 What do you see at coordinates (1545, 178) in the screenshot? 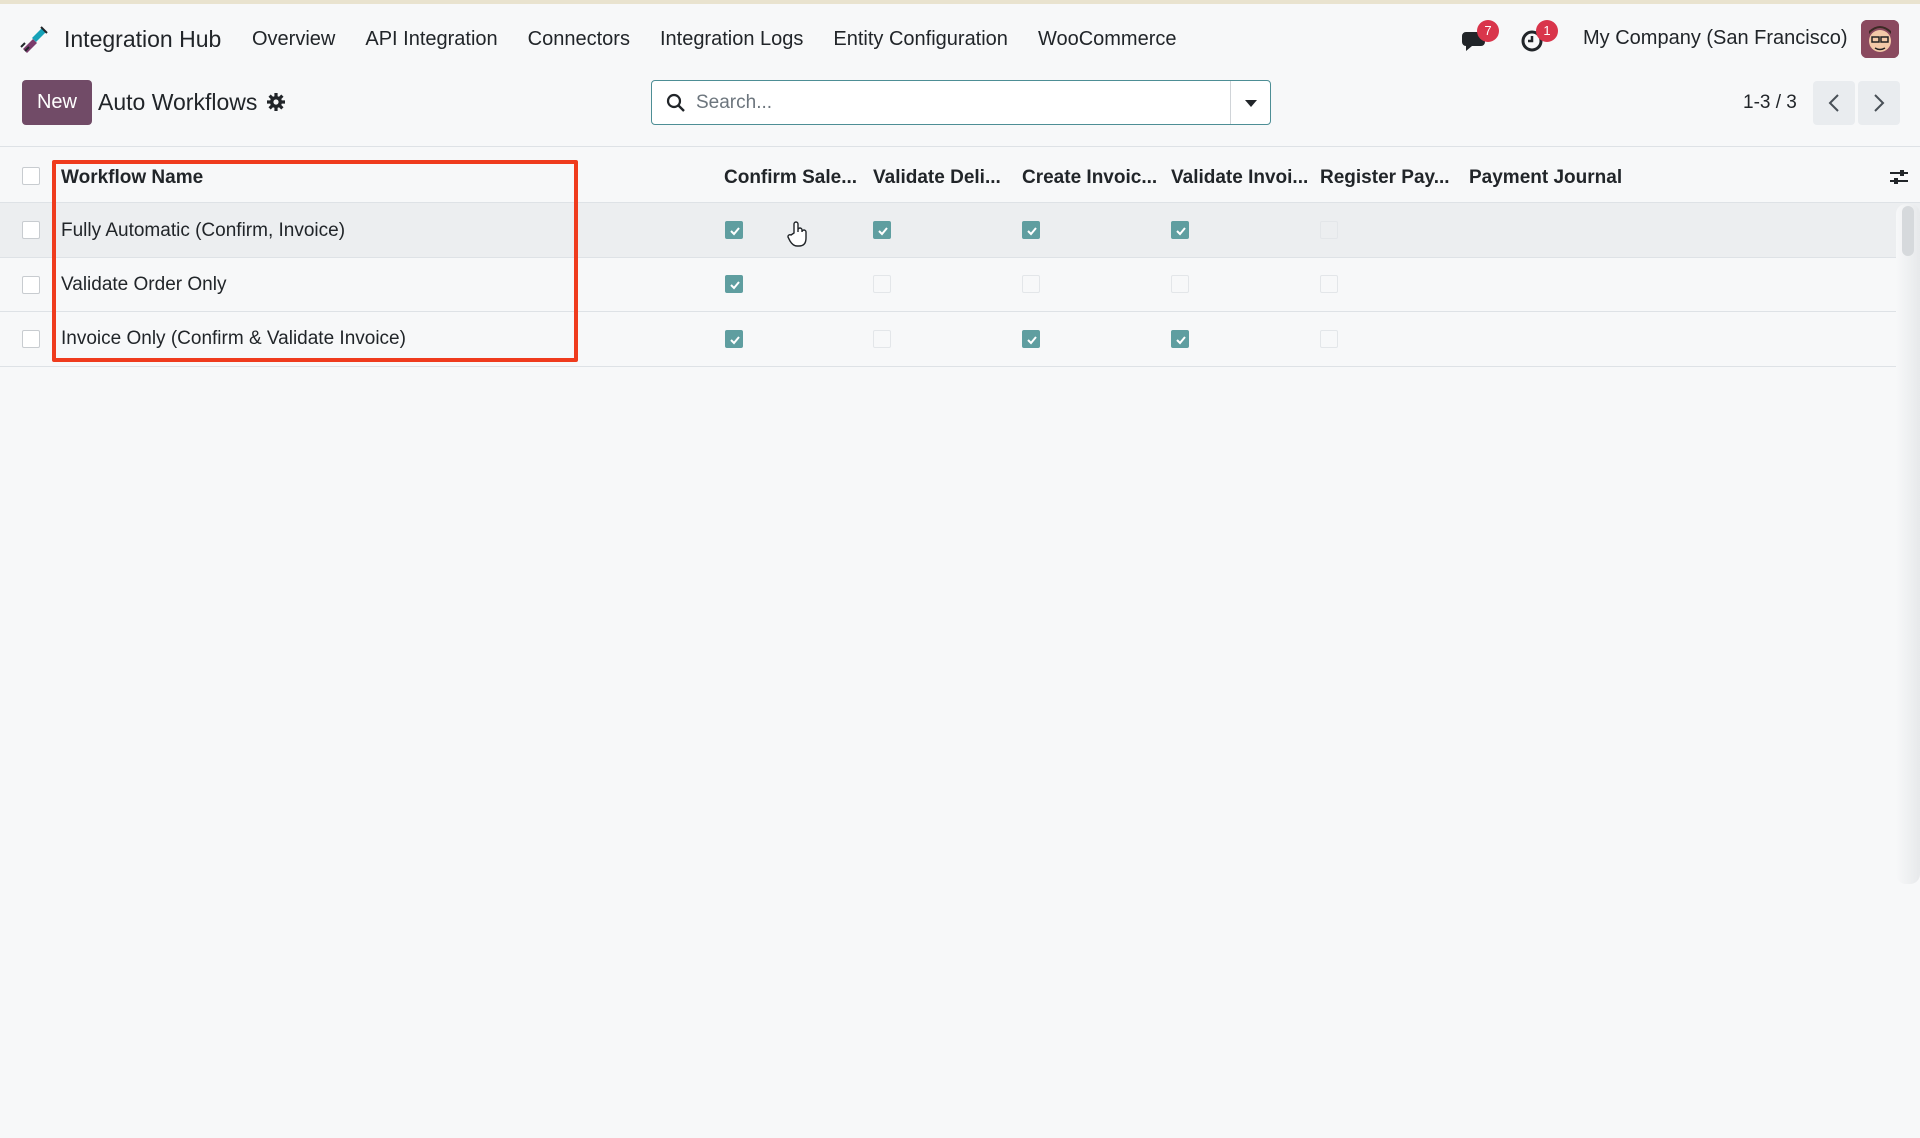
I see `column-header-payment-journal: Payment Journal` at bounding box center [1545, 178].